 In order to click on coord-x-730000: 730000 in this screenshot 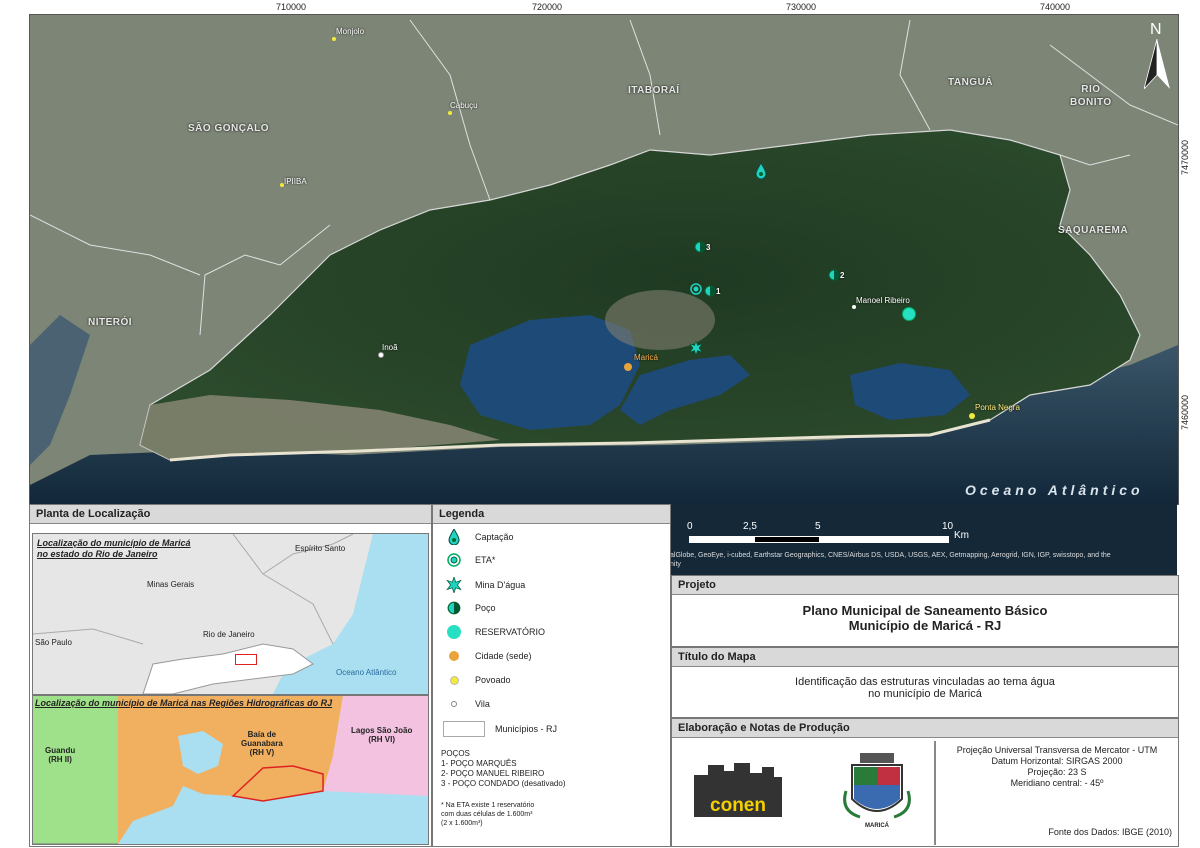, I will do `click(801, 7)`.